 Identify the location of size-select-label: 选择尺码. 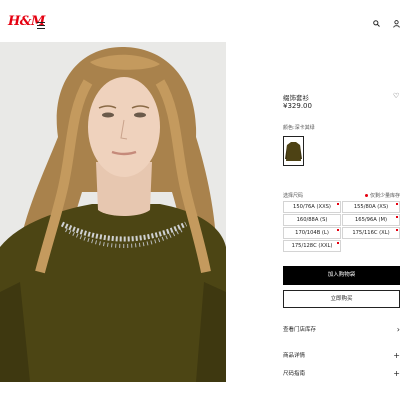
(293, 196).